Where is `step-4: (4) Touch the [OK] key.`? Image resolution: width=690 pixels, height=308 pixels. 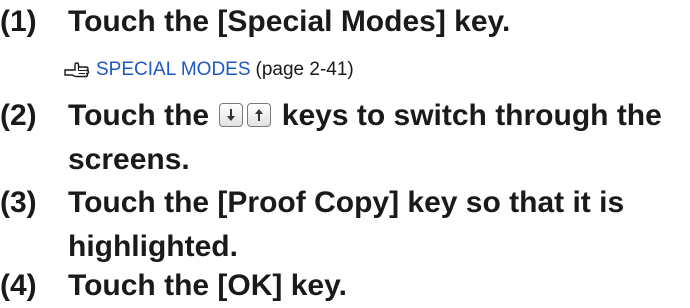
step-4: (4) Touch the [OK] key. is located at coordinates (334, 286).